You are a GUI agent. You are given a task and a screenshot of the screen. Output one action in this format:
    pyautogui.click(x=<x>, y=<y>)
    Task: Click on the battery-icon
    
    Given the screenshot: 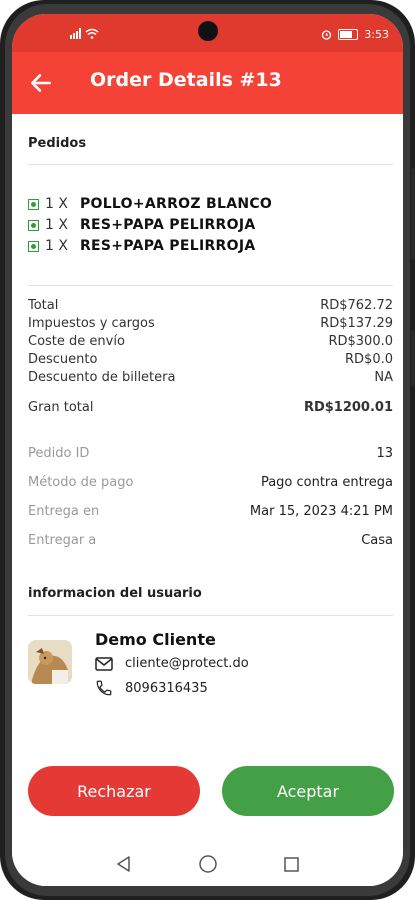 What is the action you would take?
    pyautogui.click(x=348, y=34)
    